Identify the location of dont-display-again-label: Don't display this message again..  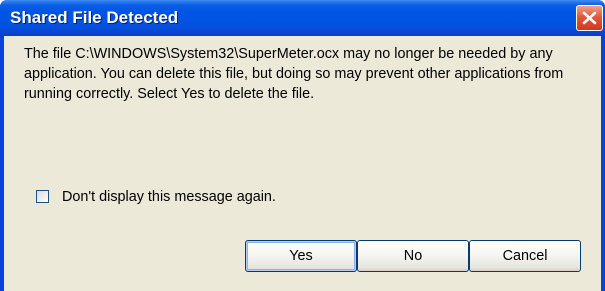
(169, 197).